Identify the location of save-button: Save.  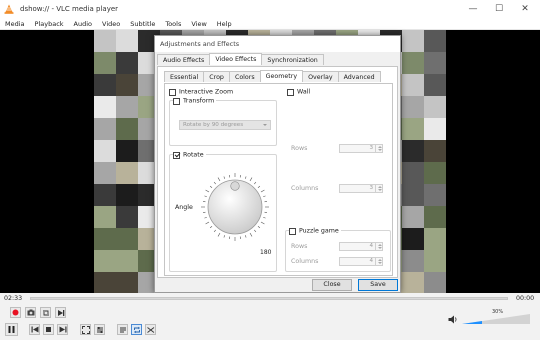
(378, 285).